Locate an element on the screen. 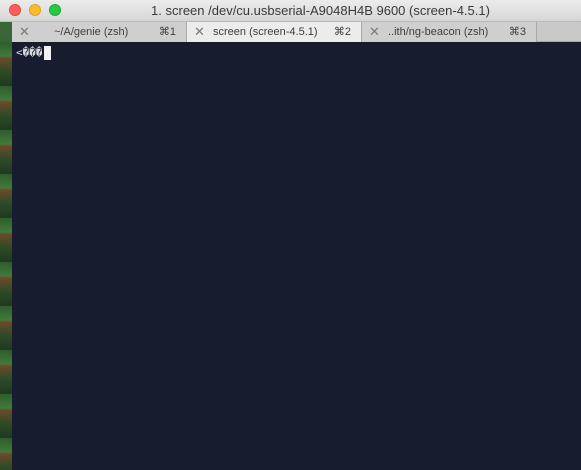 Image resolution: width=581 pixels, height=470 pixels. terminal-output-line: <��� is located at coordinates (33, 53).